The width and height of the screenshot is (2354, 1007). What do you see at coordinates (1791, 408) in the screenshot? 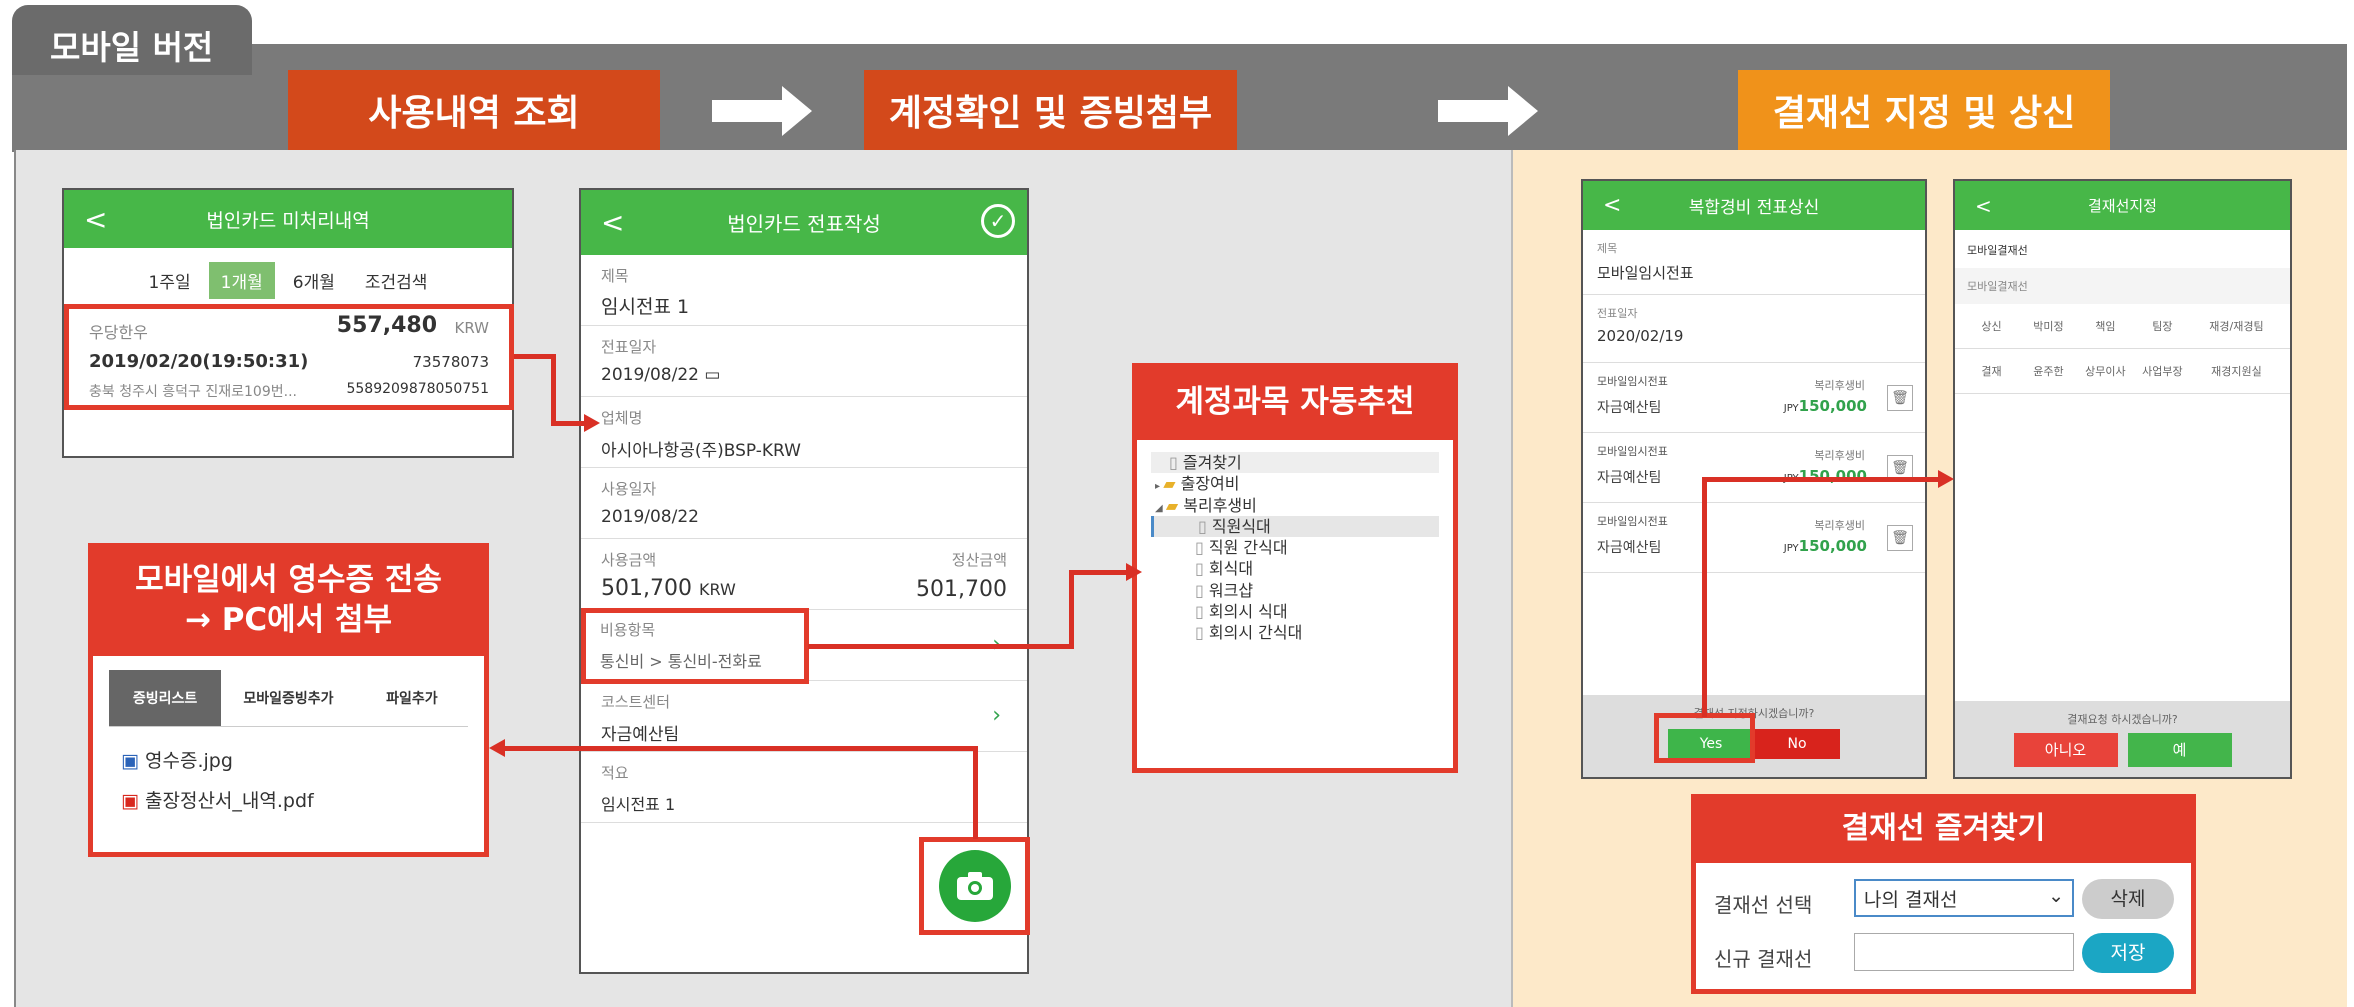
I see `item-currency: JPY` at bounding box center [1791, 408].